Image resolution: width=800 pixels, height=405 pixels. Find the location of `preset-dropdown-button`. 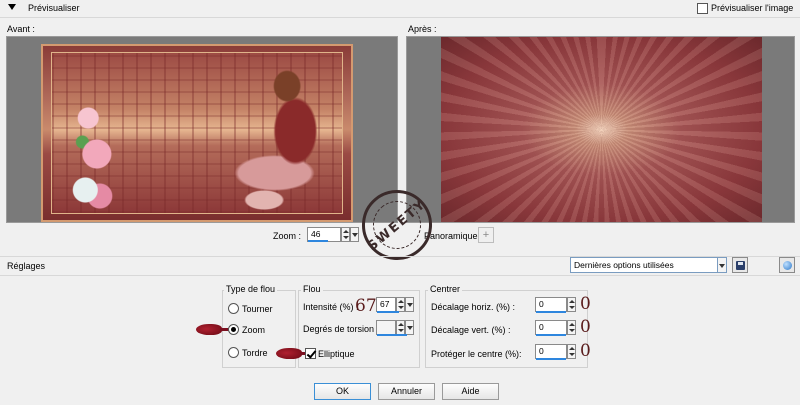

preset-dropdown-button is located at coordinates (722, 265).